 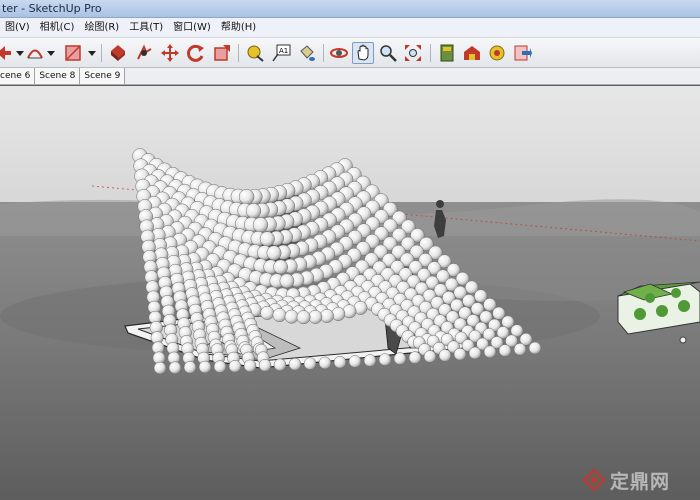 What do you see at coordinates (307, 53) in the screenshot?
I see `paint-bucket-icon` at bounding box center [307, 53].